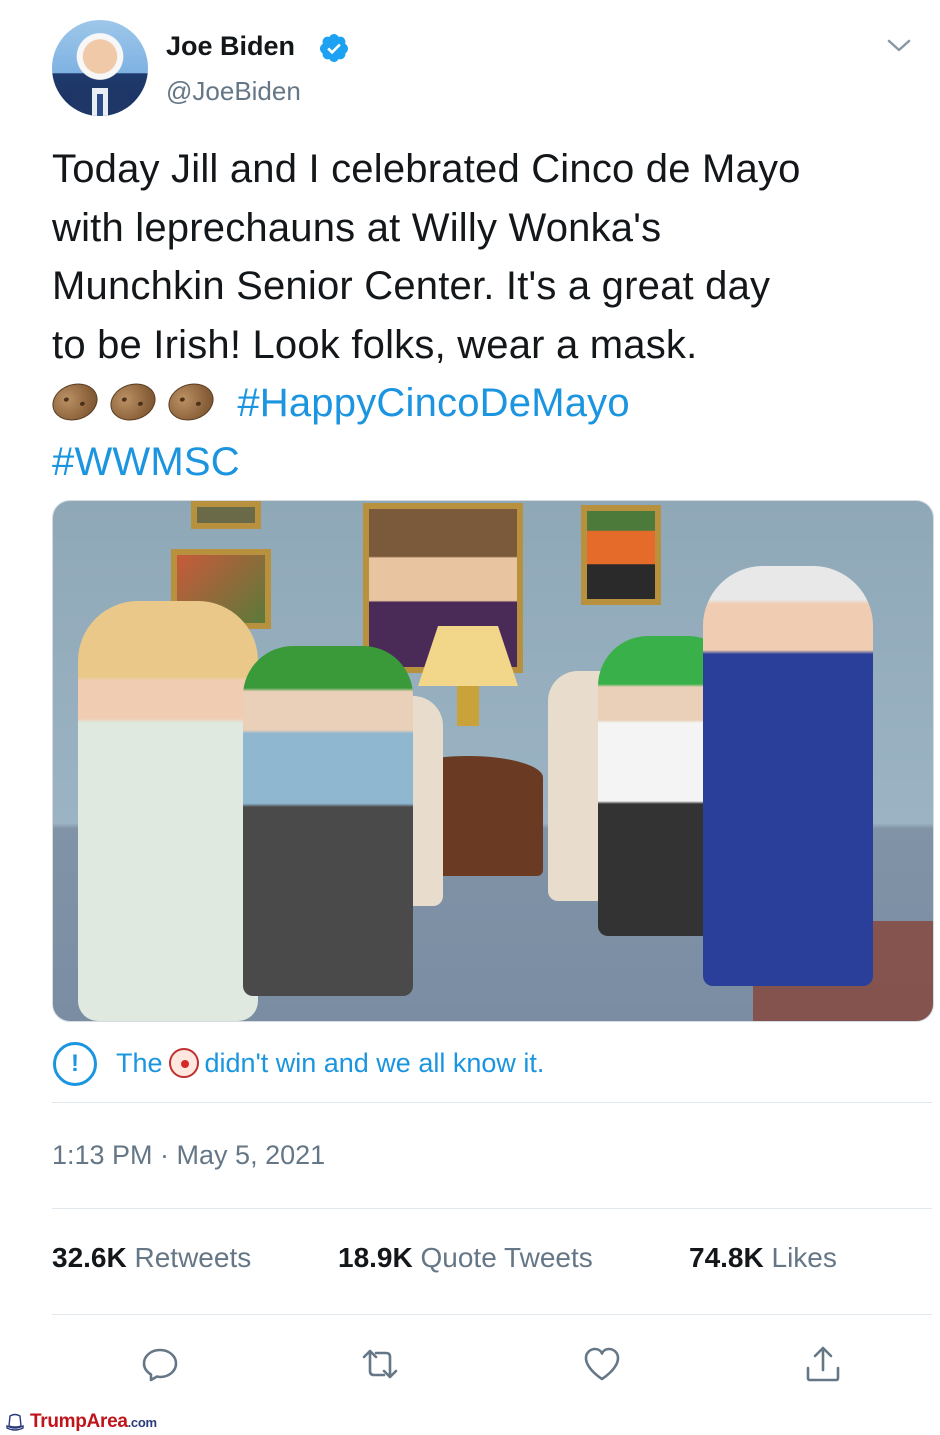  I want to click on watermark-brand: TrumpArea, so click(79, 1421).